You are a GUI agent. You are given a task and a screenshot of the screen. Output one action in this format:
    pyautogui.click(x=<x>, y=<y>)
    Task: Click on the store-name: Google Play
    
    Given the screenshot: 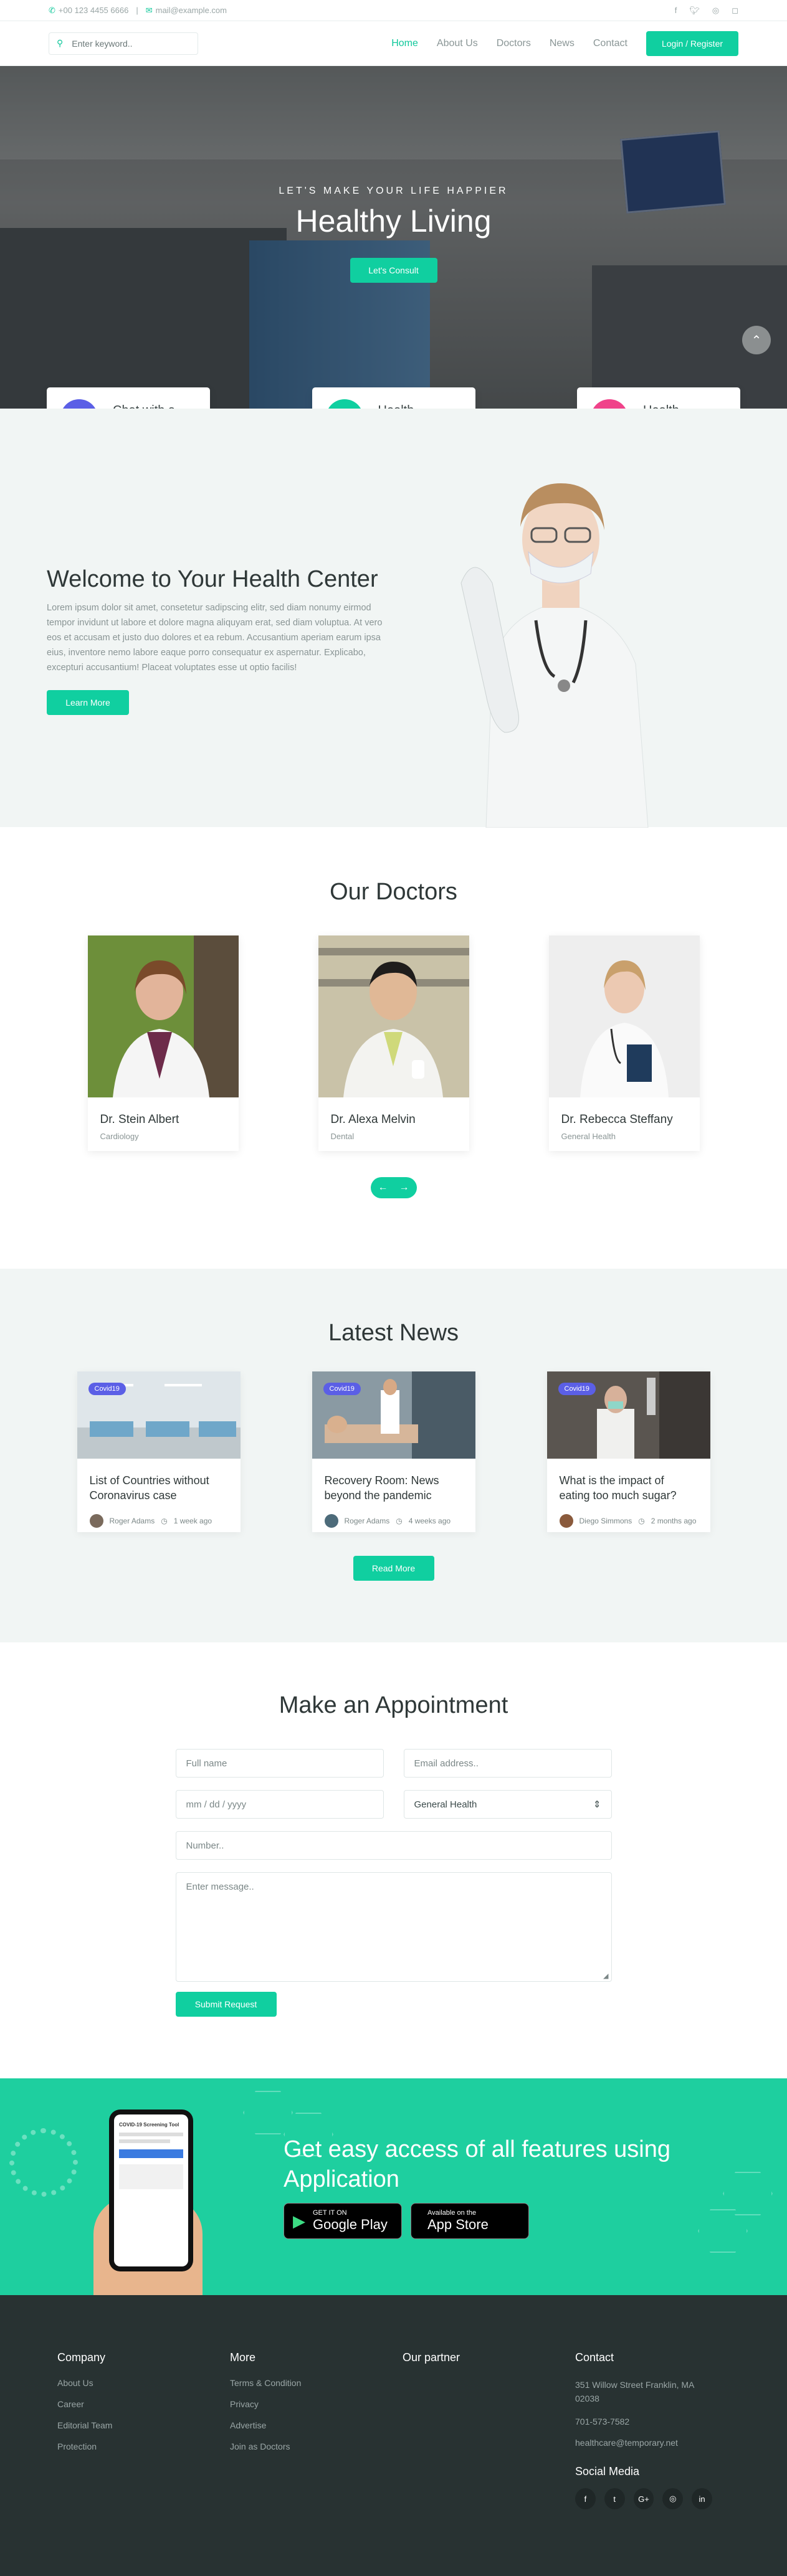 What is the action you would take?
    pyautogui.click(x=350, y=2224)
    